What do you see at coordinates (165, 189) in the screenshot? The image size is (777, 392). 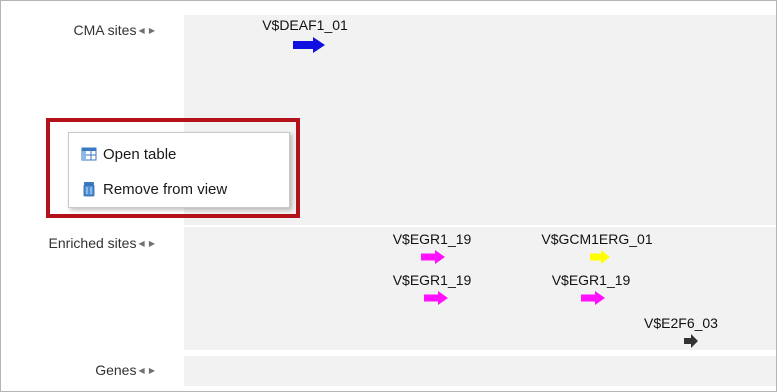 I see `menu-item-label: Remove from view` at bounding box center [165, 189].